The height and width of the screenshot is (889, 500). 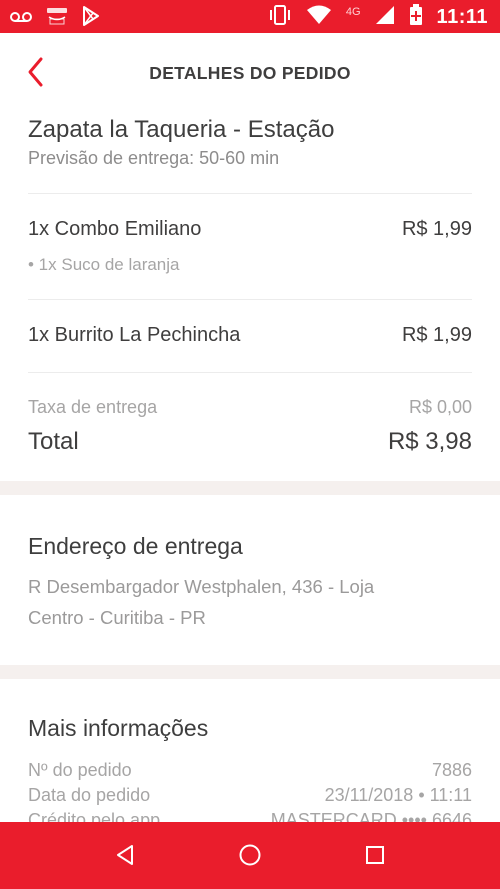 I want to click on info-row: Data do pedido 23/11/2018 • 11:11, so click(x=250, y=795).